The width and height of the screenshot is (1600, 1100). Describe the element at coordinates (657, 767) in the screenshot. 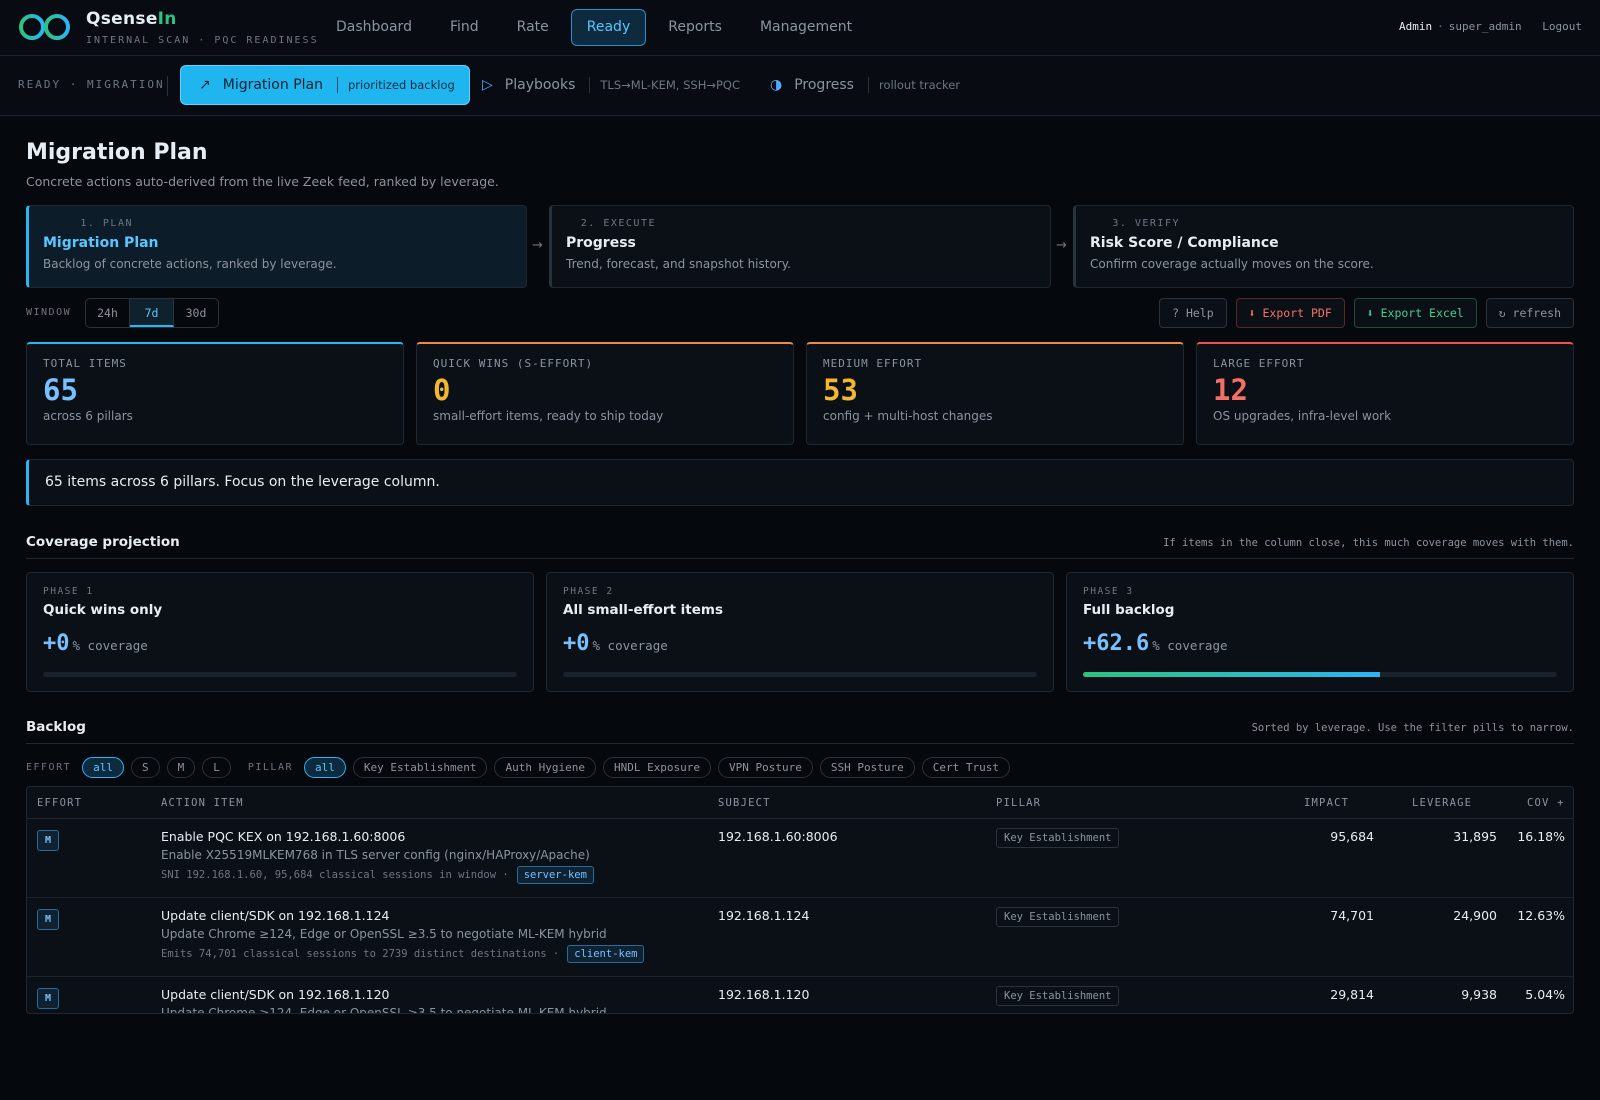

I see `pillar-pill-hndl-exposure: HNDL Exposure` at that location.